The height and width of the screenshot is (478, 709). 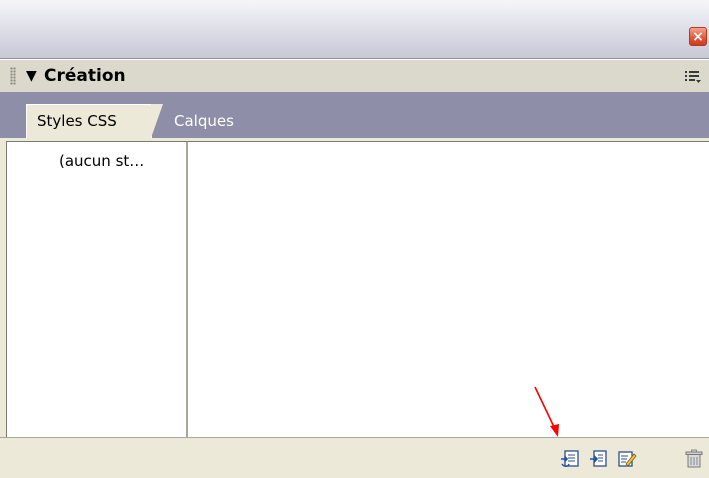 I want to click on tab-calques: Calques, so click(x=204, y=121).